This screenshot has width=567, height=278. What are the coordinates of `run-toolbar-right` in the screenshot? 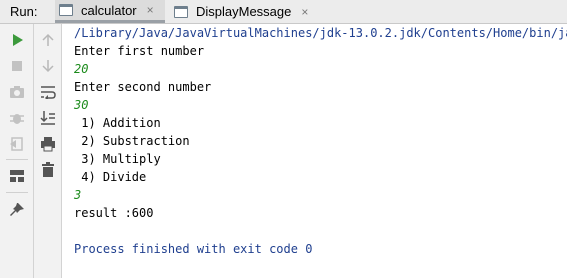 It's located at (48, 151).